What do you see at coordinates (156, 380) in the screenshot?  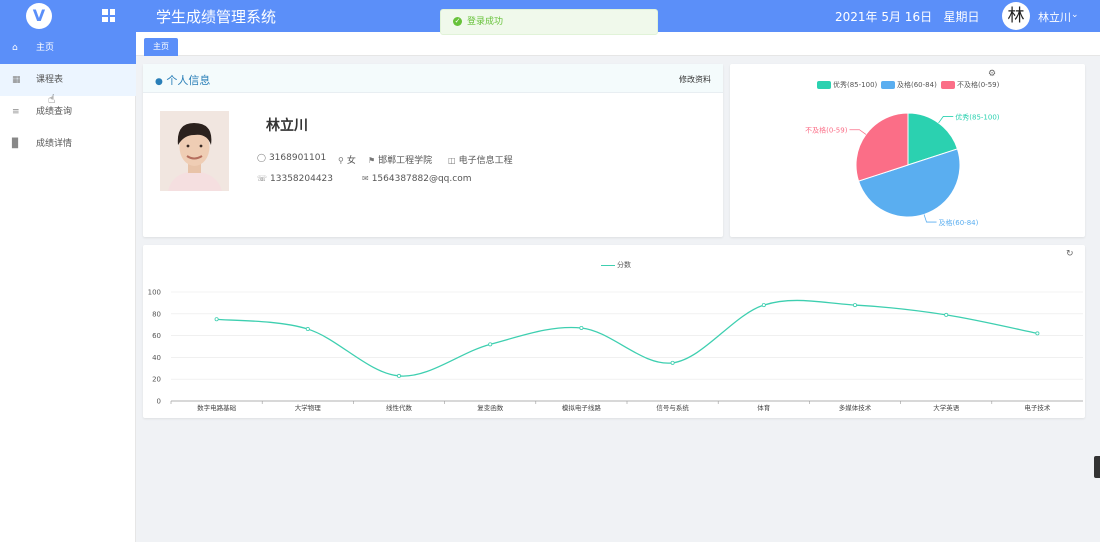 I see `y-tick-label: 20` at bounding box center [156, 380].